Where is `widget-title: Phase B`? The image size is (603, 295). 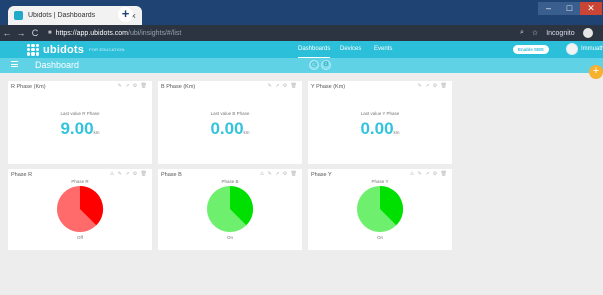 widget-title: Phase B is located at coordinates (171, 175).